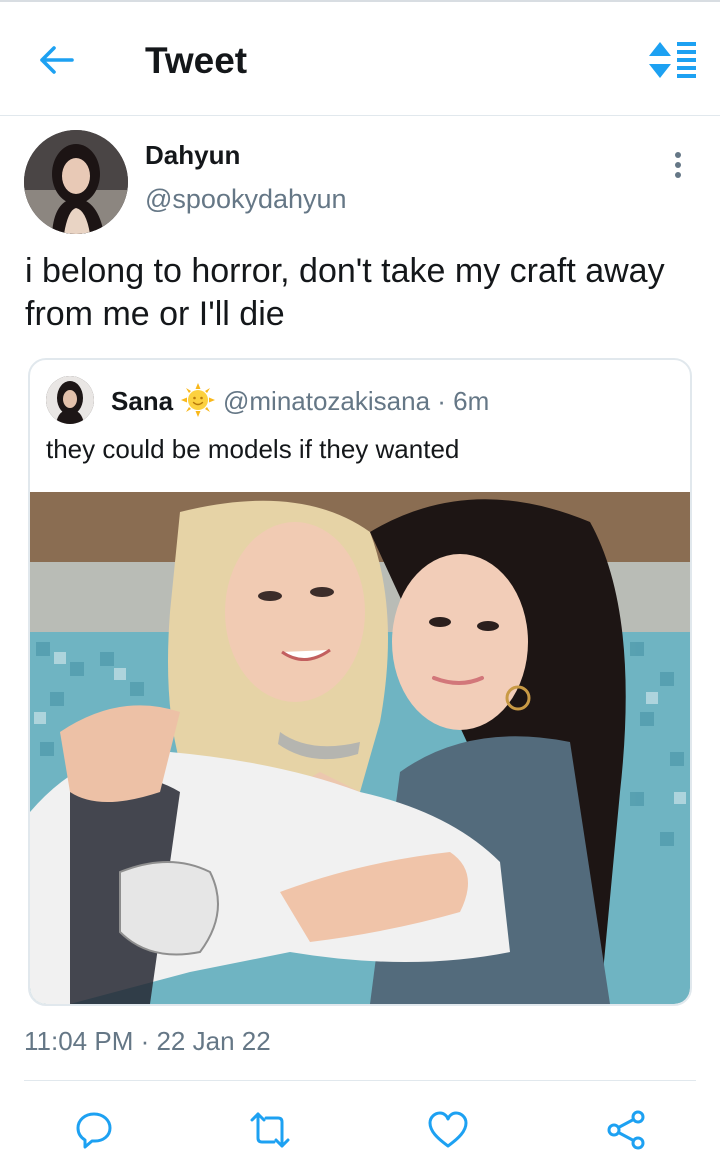 This screenshot has width=720, height=1164. I want to click on quoted-handle-time: @minatozakisana · 6m, so click(356, 401).